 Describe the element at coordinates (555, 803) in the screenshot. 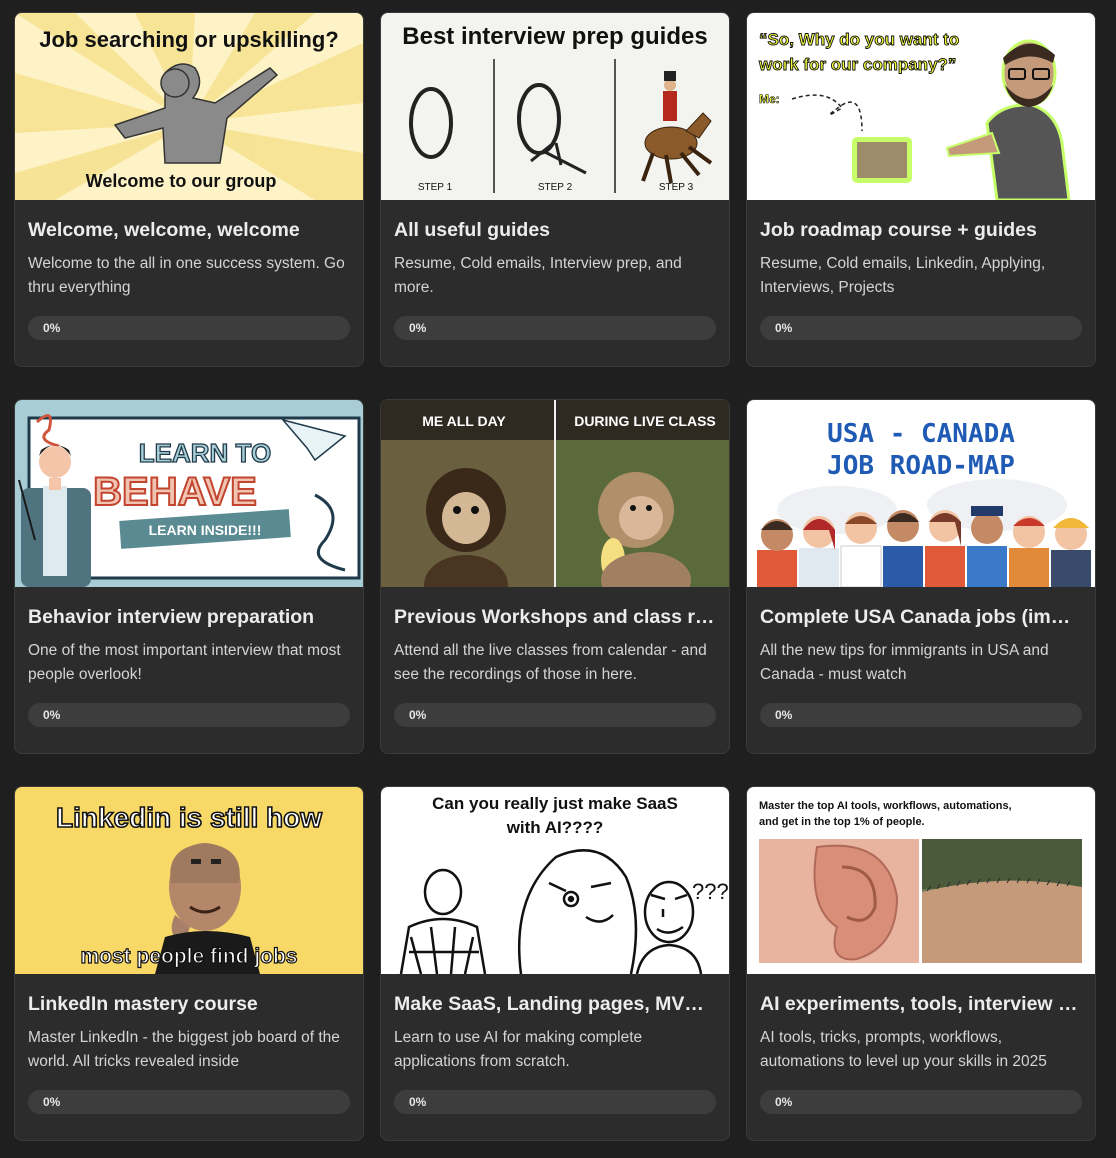

I see `thumb-line1: Can you really just make SaaS` at that location.